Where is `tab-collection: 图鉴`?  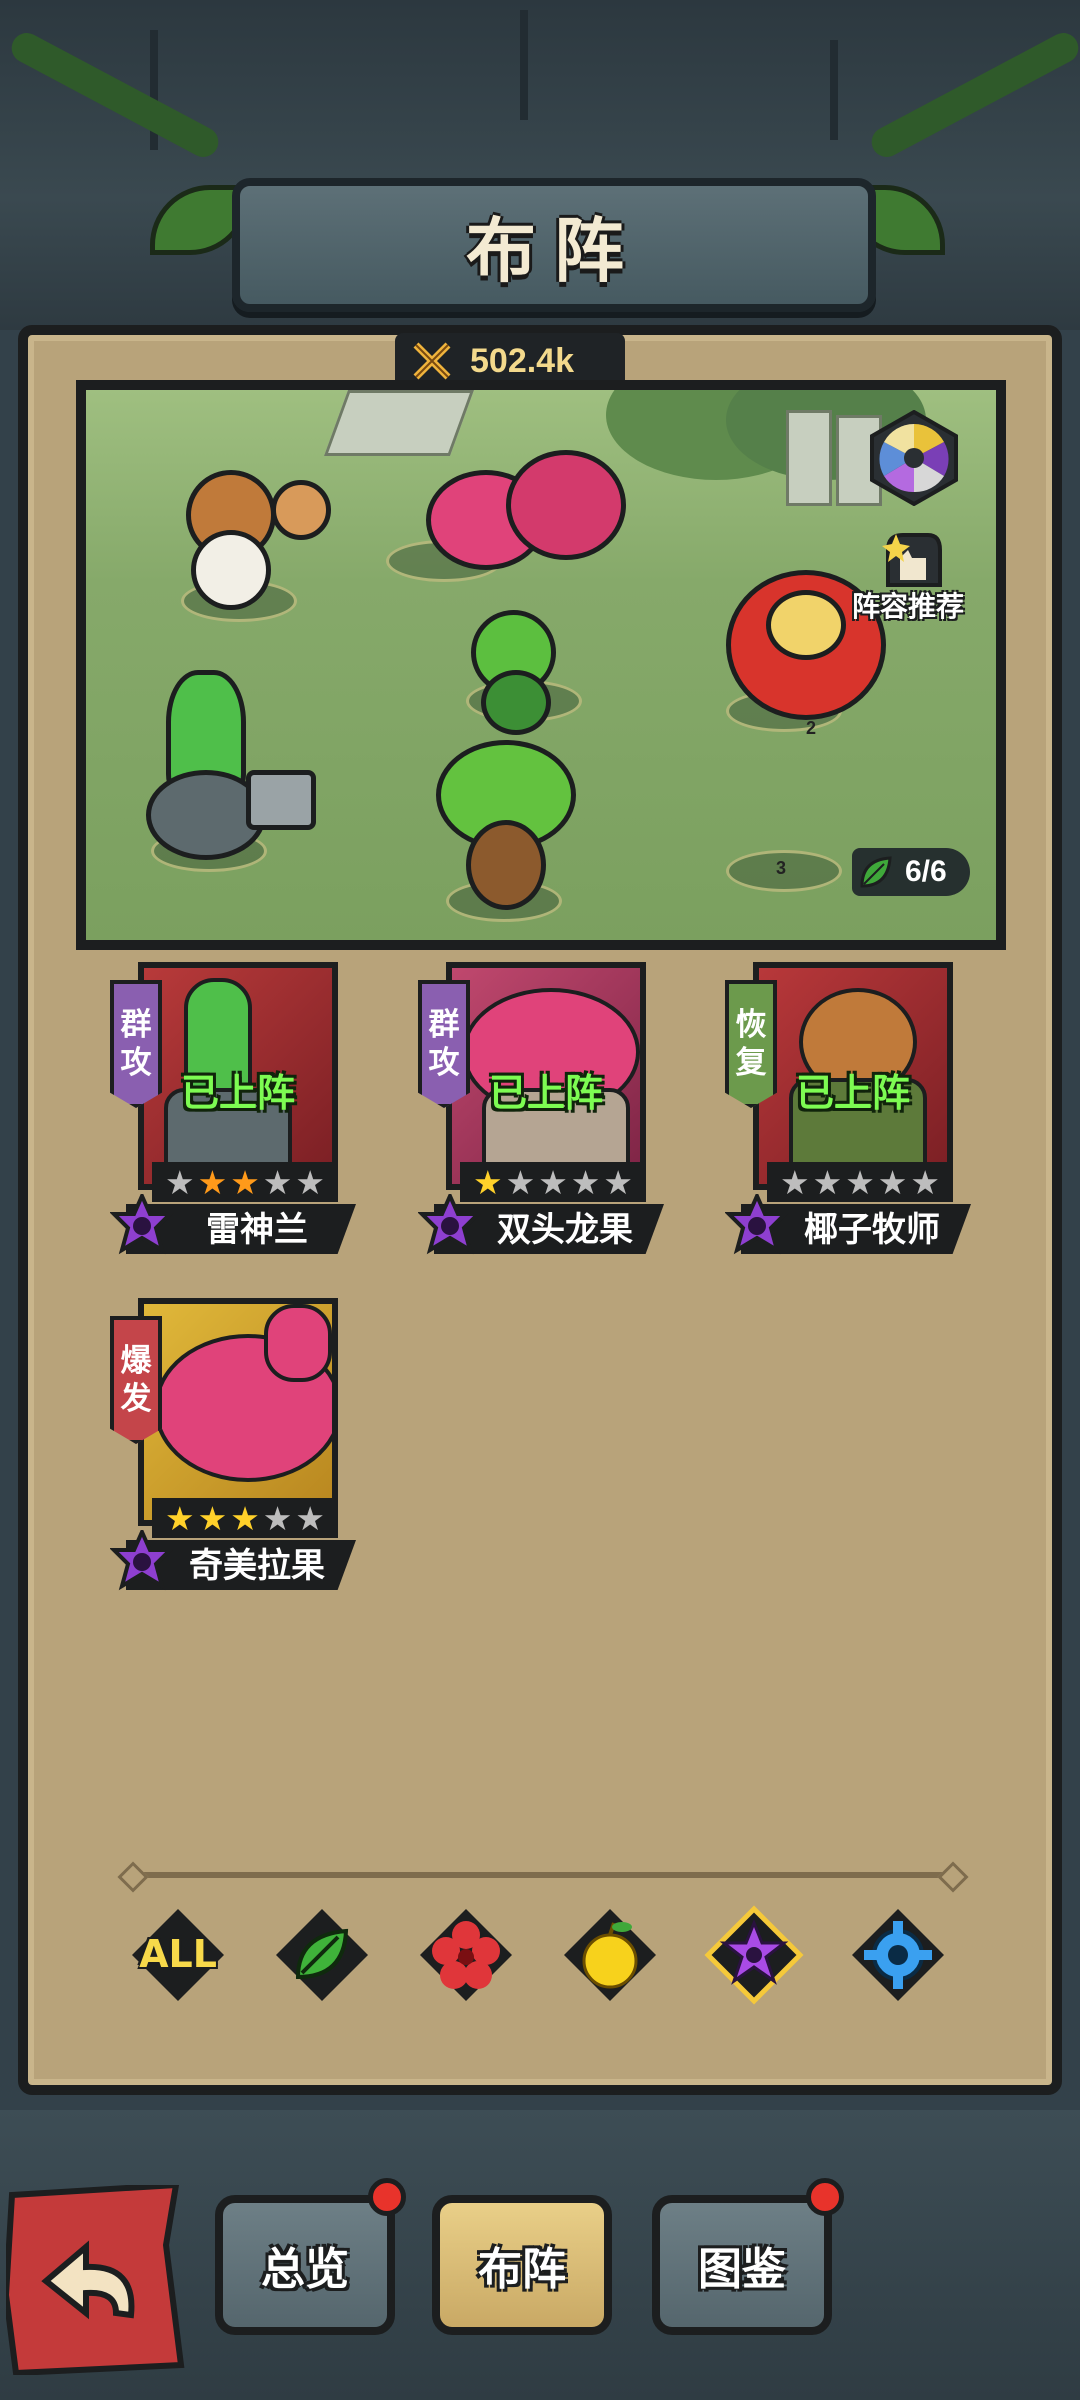 tab-collection: 图鉴 is located at coordinates (742, 2265).